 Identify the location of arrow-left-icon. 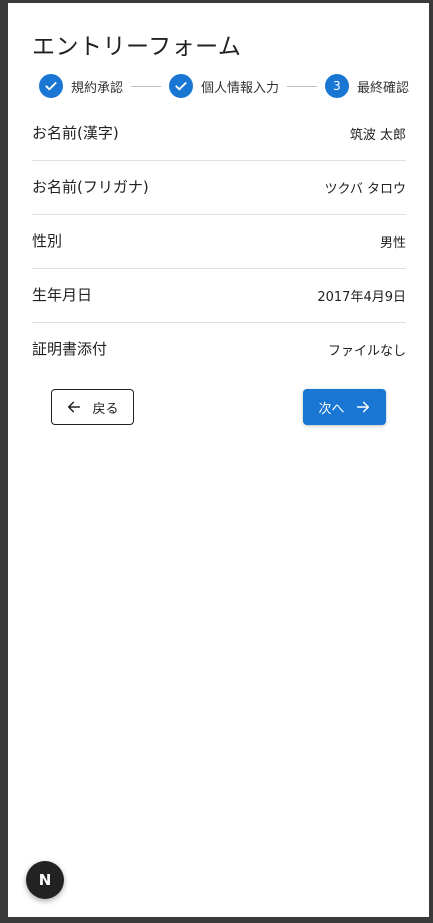
(74, 407).